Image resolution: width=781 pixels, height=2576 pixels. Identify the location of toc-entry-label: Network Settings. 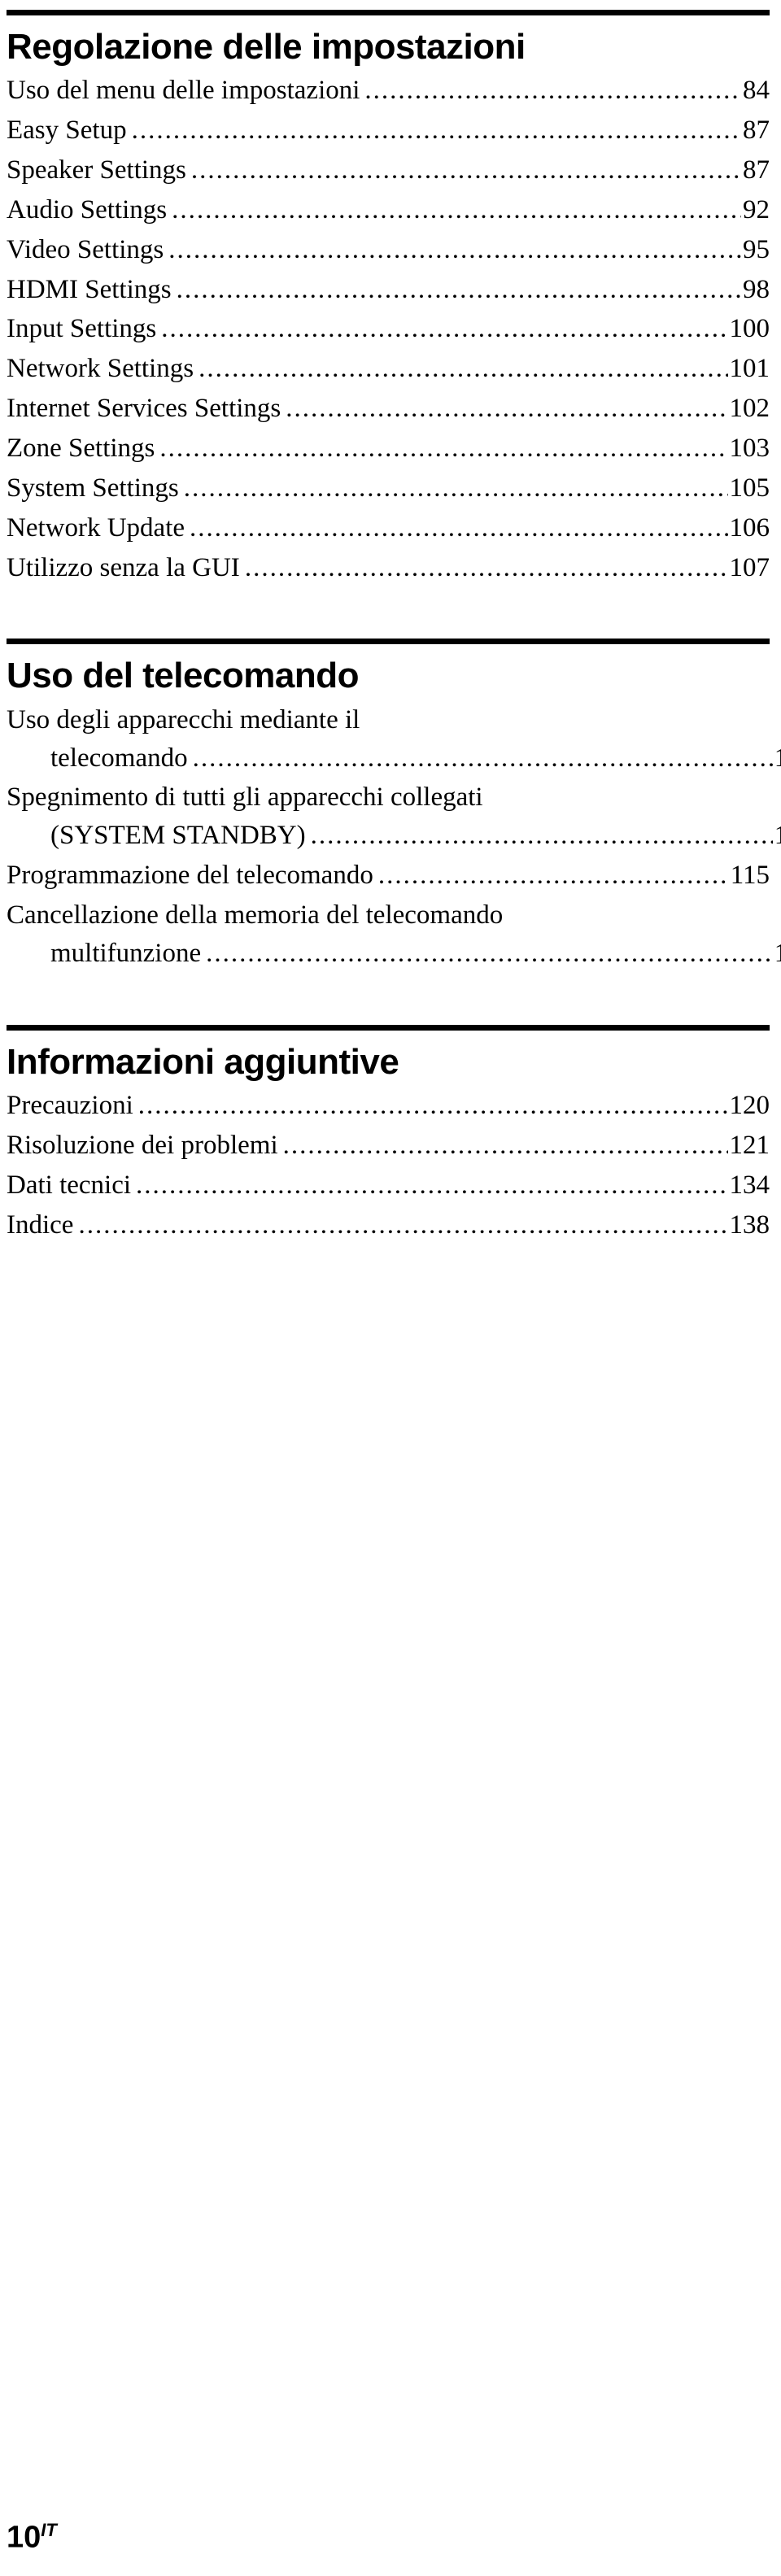
(100, 369).